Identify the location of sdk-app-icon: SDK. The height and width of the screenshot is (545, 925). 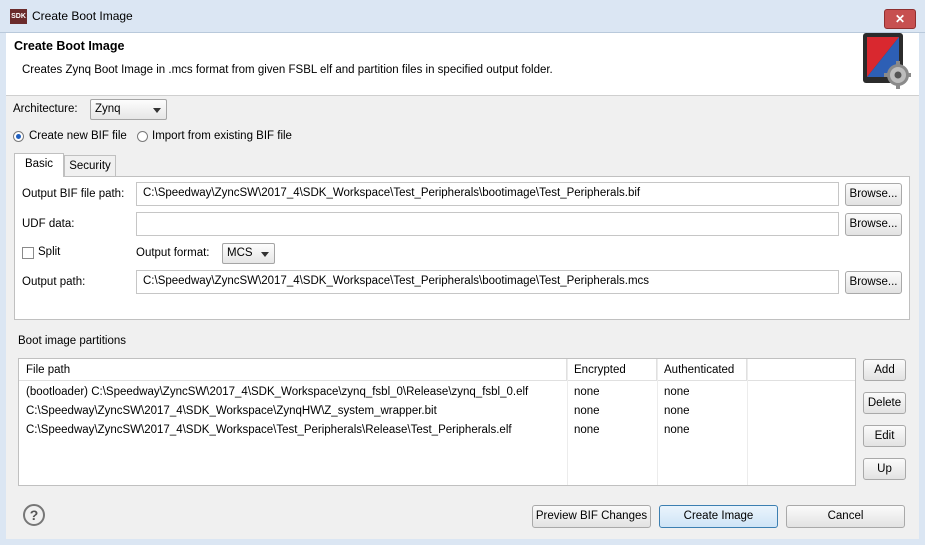
(18, 16).